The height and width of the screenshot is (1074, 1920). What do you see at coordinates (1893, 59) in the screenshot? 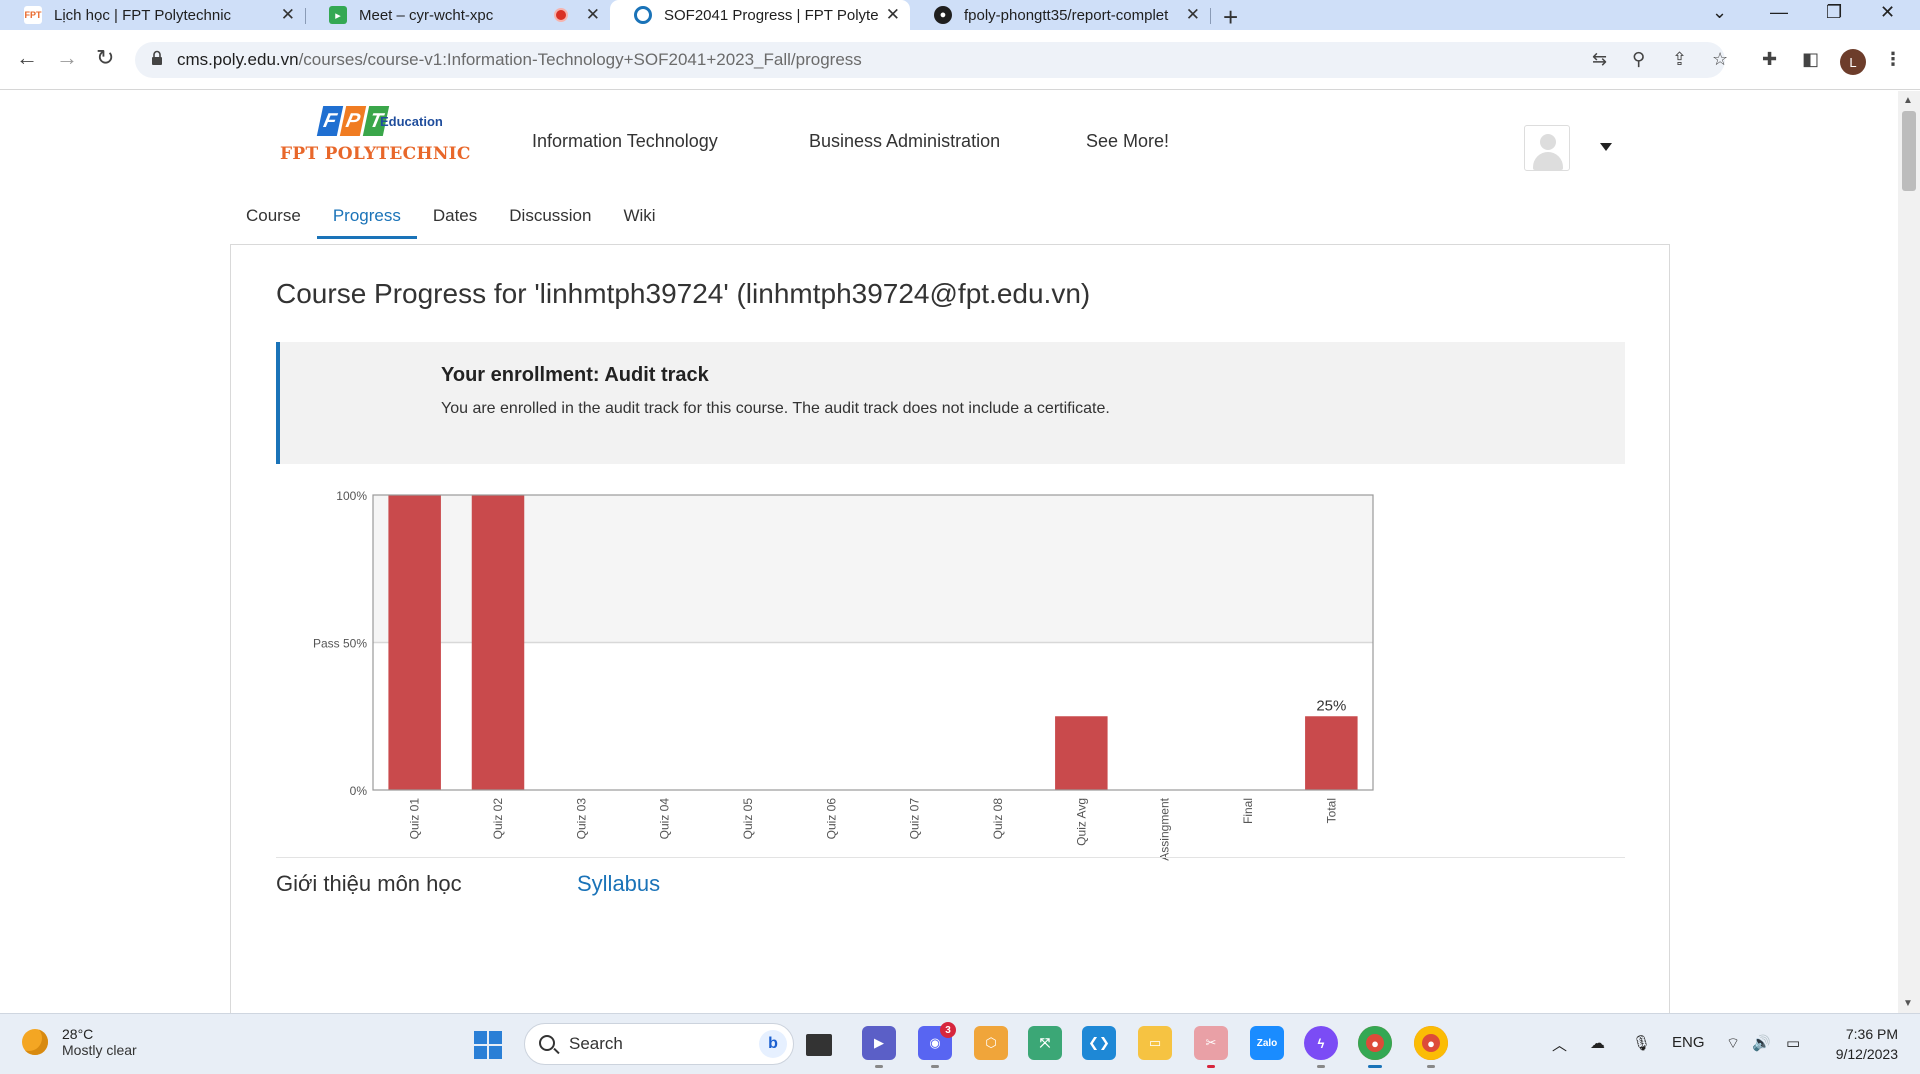
I see `browser-menu-icon: ⋮` at bounding box center [1893, 59].